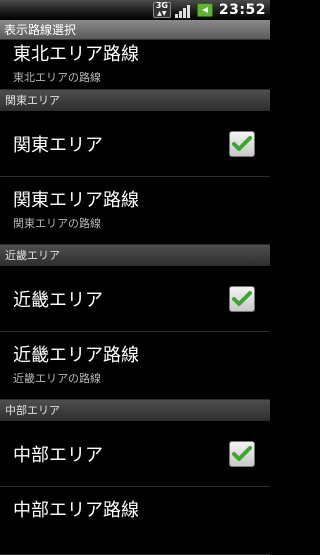 This screenshot has height=555, width=320. I want to click on list-item-subtitle: 関東エリアの路線, so click(57, 223).